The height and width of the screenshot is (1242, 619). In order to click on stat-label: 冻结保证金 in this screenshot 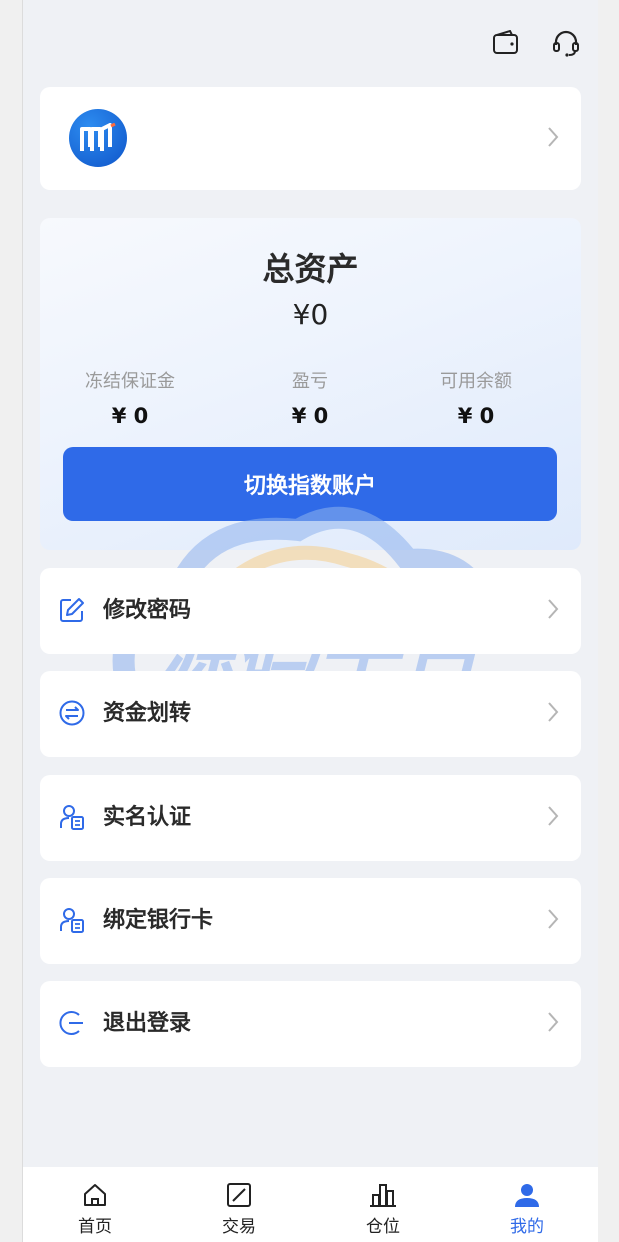, I will do `click(130, 381)`.